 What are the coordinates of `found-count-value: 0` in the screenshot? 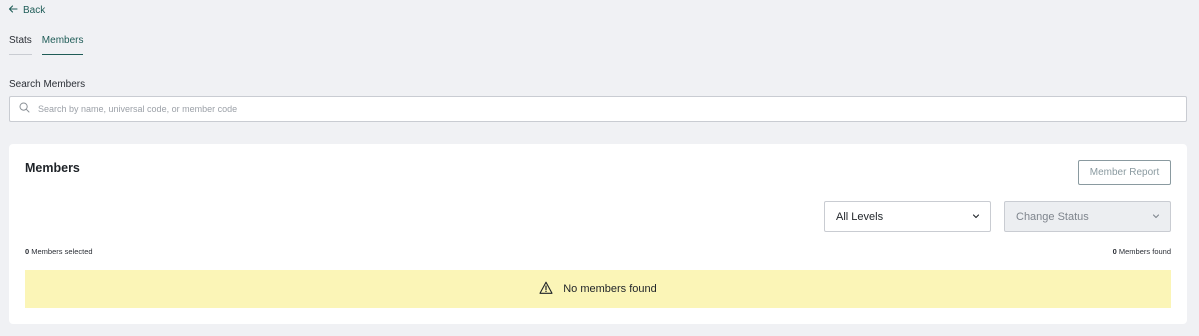 It's located at (1114, 251).